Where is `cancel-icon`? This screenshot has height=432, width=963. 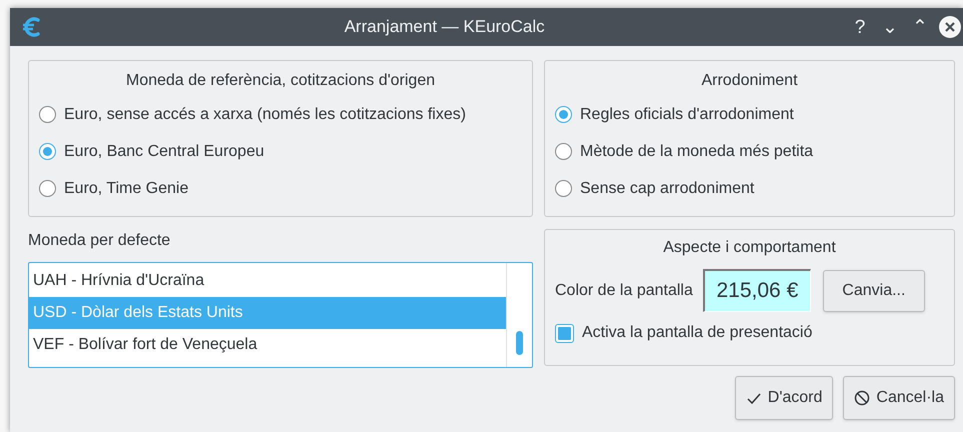
cancel-icon is located at coordinates (862, 398).